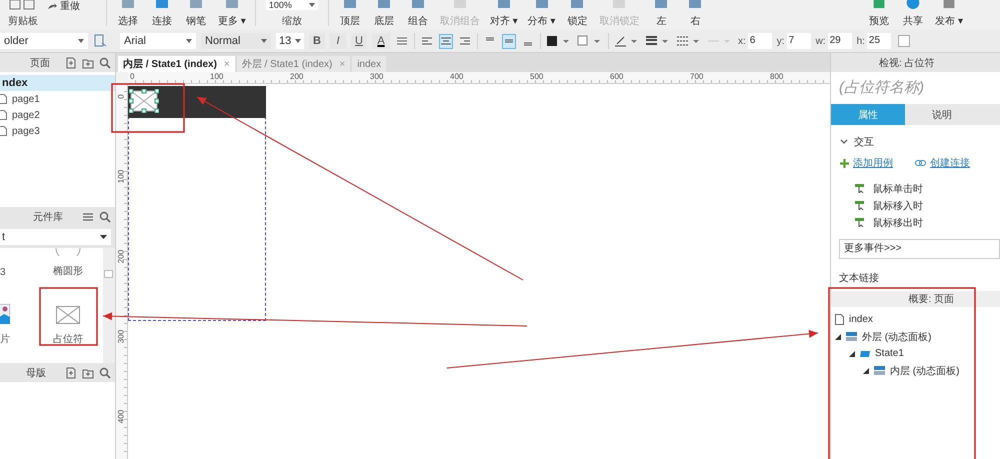 The width and height of the screenshot is (1000, 459). What do you see at coordinates (627, 41) in the screenshot?
I see `line-color-icon` at bounding box center [627, 41].